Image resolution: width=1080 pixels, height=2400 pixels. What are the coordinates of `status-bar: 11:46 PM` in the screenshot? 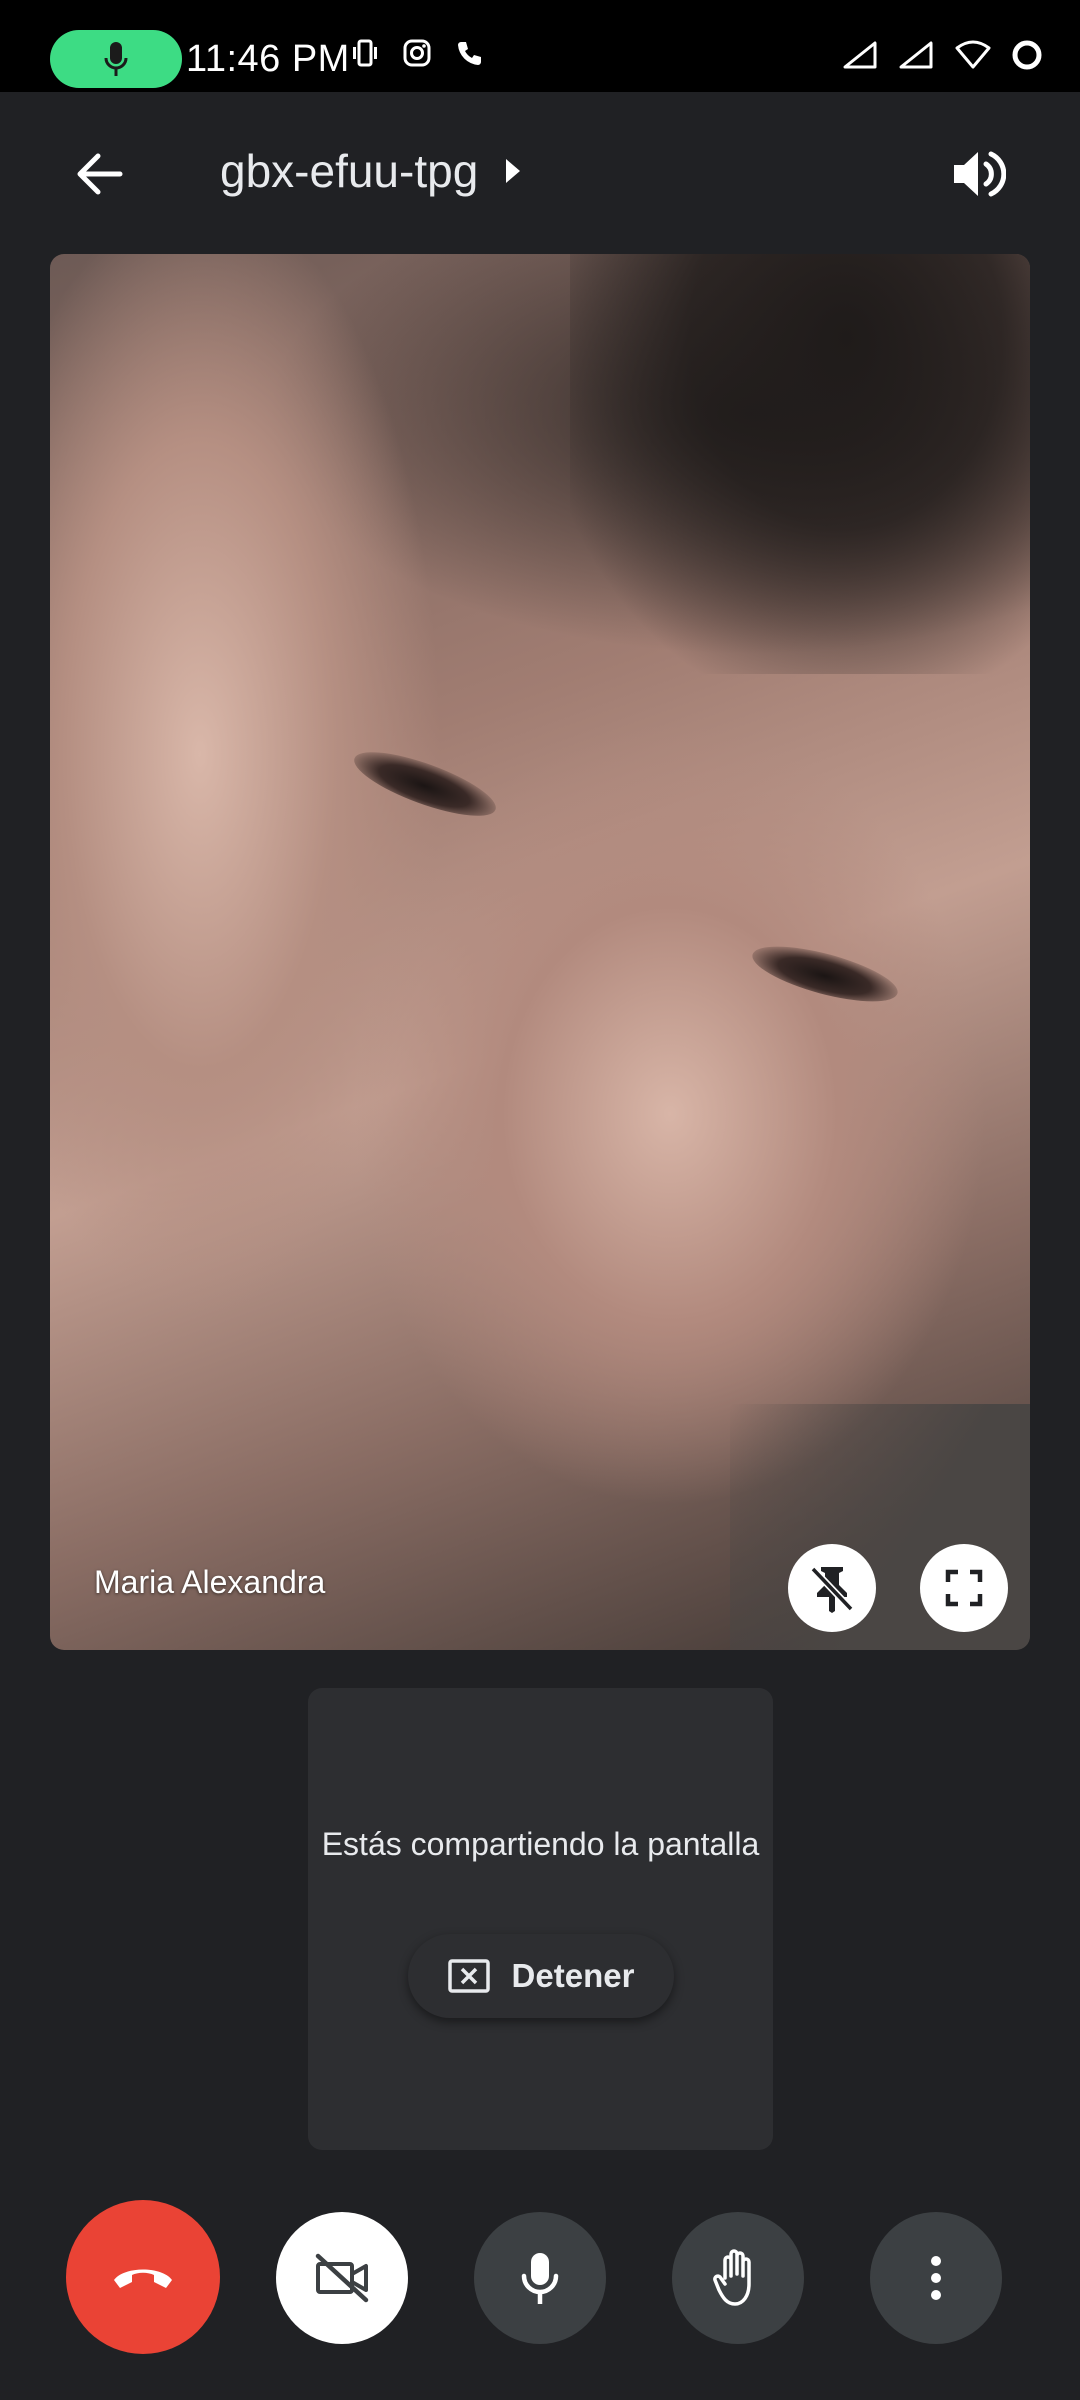 It's located at (540, 46).